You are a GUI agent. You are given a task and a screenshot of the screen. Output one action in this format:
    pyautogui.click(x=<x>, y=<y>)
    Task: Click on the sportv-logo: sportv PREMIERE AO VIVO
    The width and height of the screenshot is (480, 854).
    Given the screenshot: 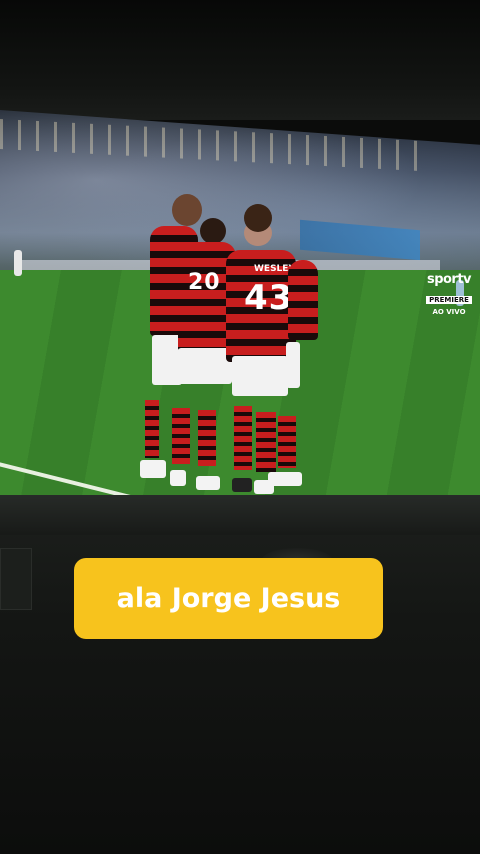 What is the action you would take?
    pyautogui.click(x=449, y=294)
    